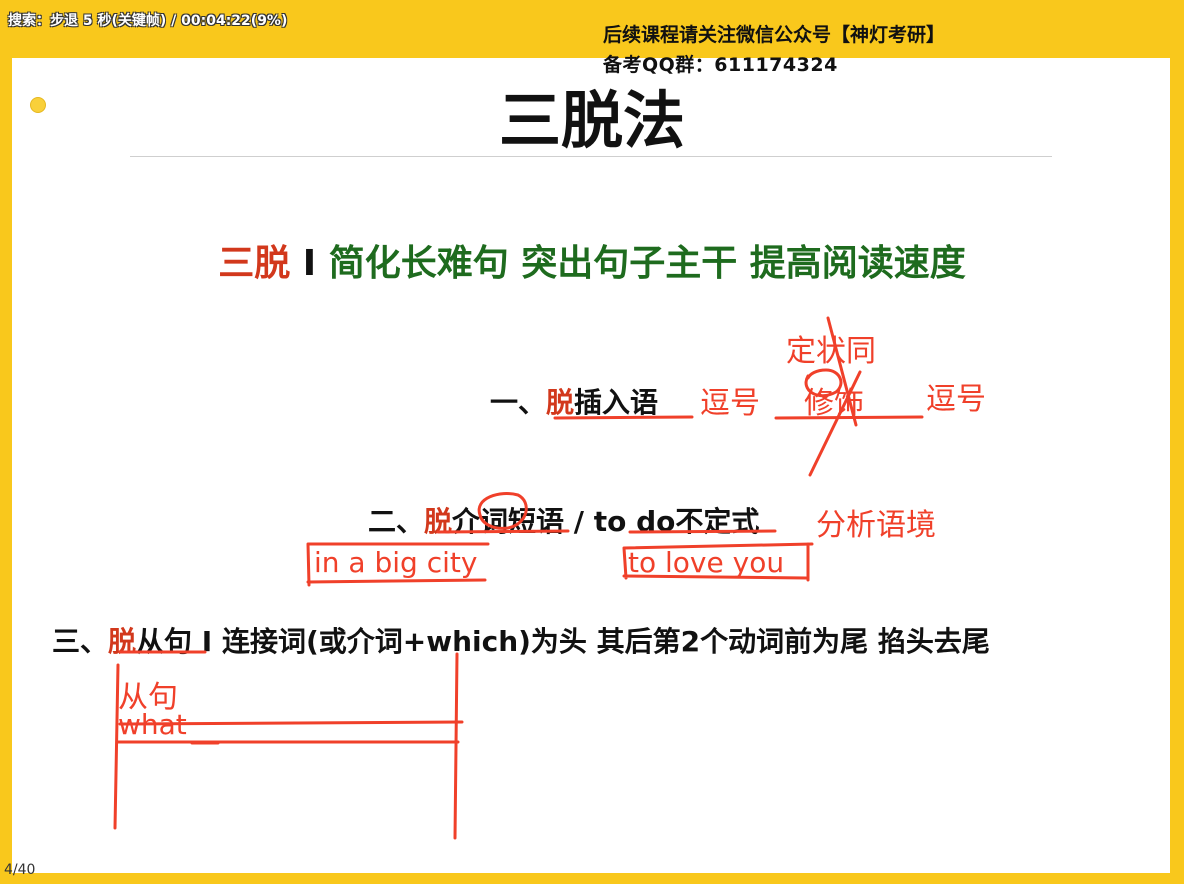 Image resolution: width=1184 pixels, height=884 pixels. Describe the element at coordinates (623, 417) in the screenshot. I see `stroke-underline-insertion` at that location.